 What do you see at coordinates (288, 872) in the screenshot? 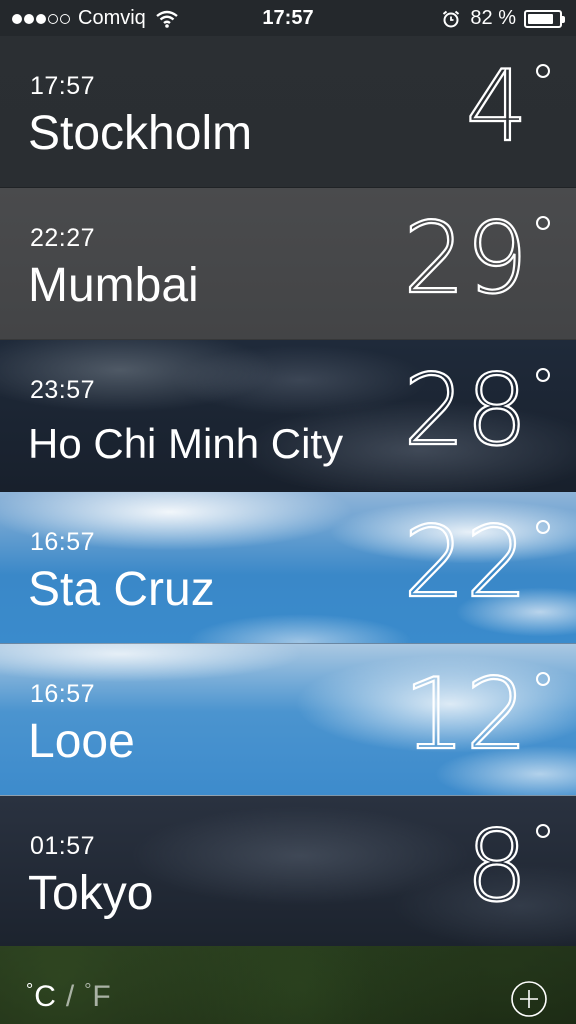
I see `city-row-tokyo: 01:57 Tokyo 8` at bounding box center [288, 872].